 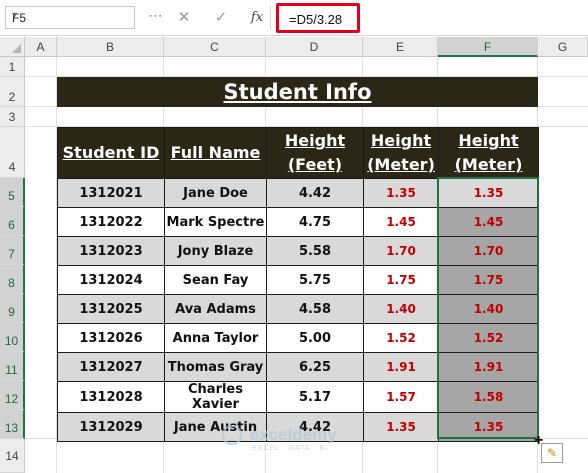 I want to click on cell-height-feet: 5.58, so click(x=315, y=251).